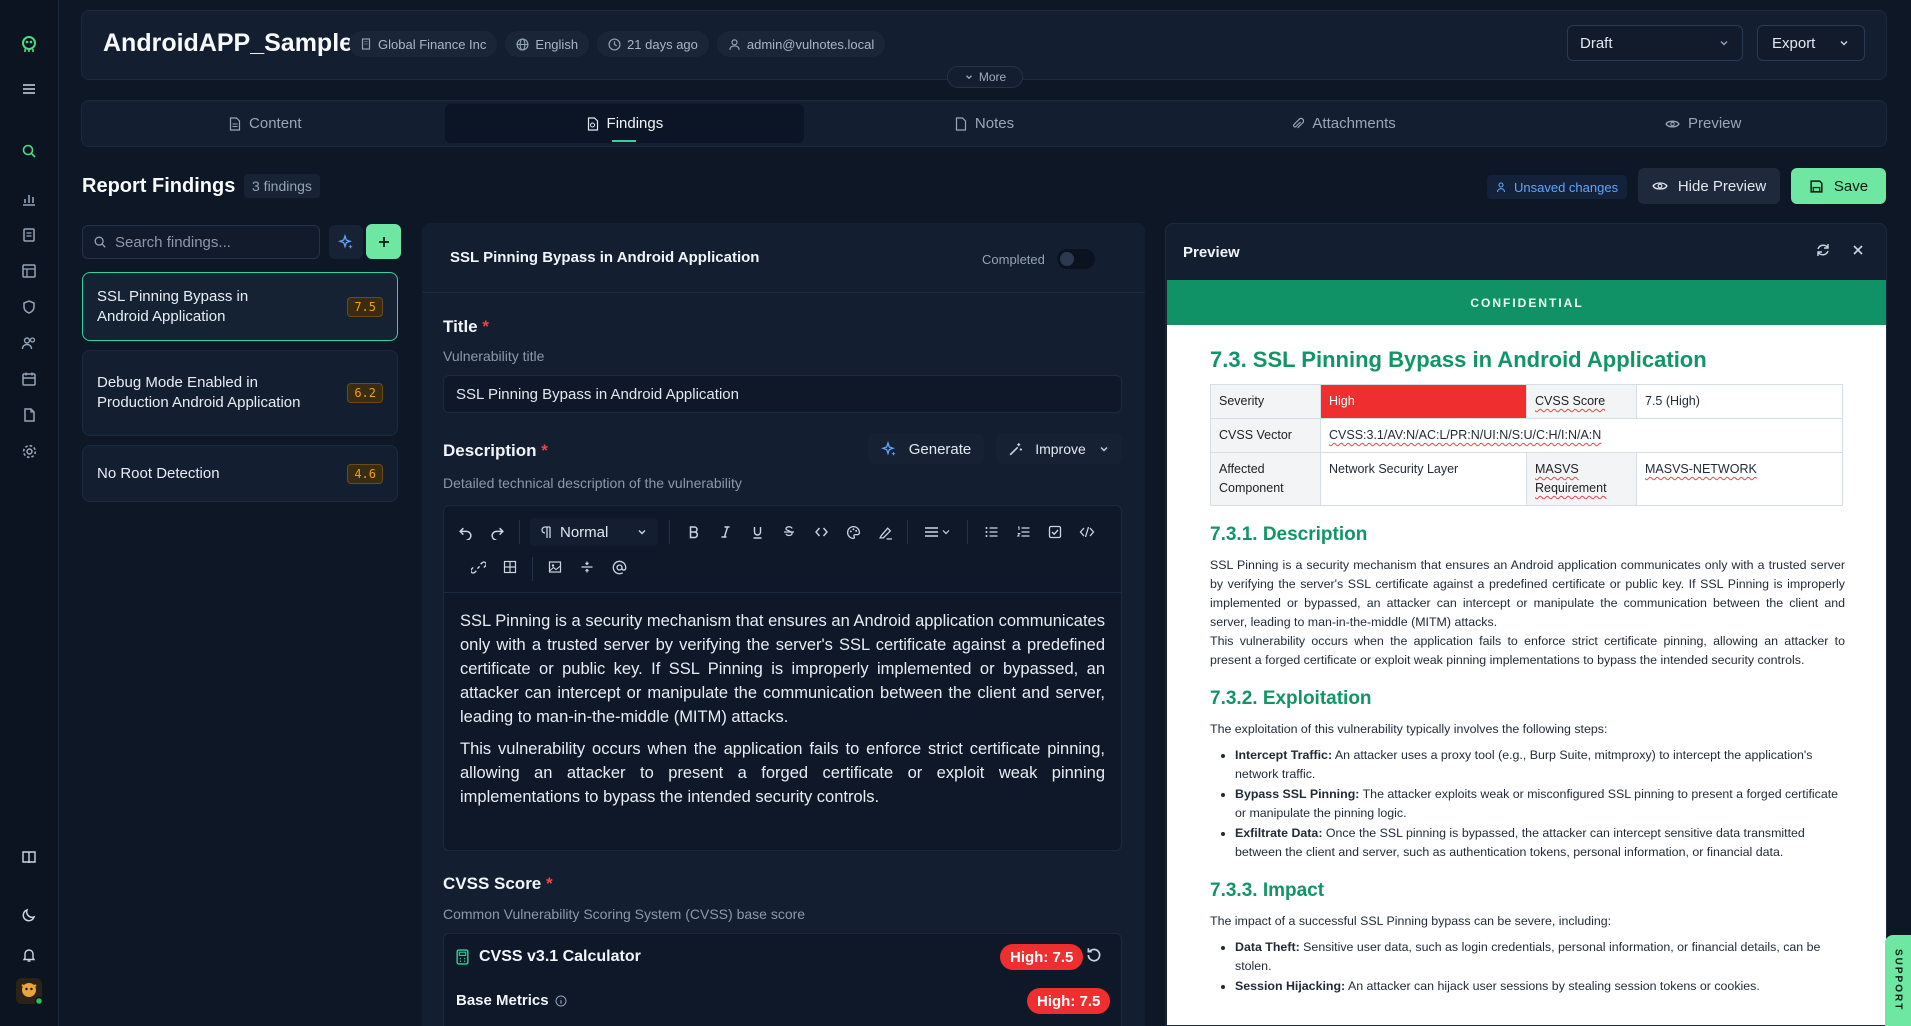  What do you see at coordinates (1557, 187) in the screenshot?
I see `unsaved-changes-indicator: Unsaved changes` at bounding box center [1557, 187].